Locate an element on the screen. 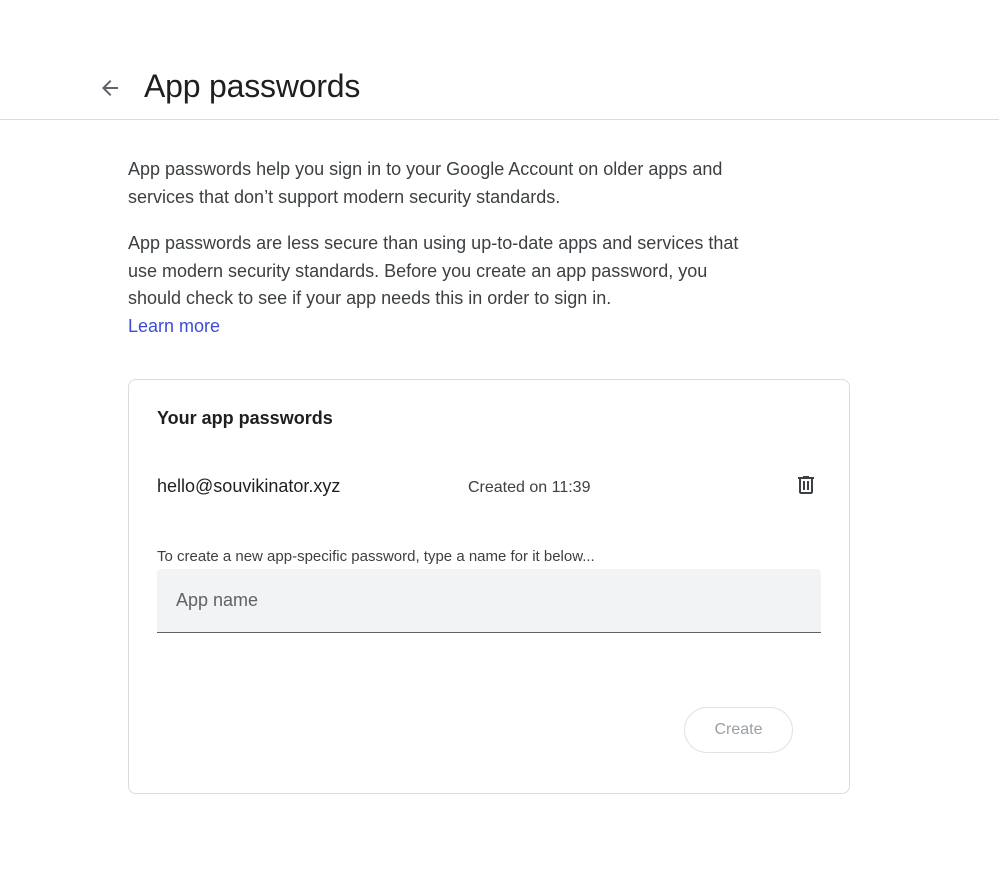  password-name: hello@souvikinator.xyz is located at coordinates (249, 486).